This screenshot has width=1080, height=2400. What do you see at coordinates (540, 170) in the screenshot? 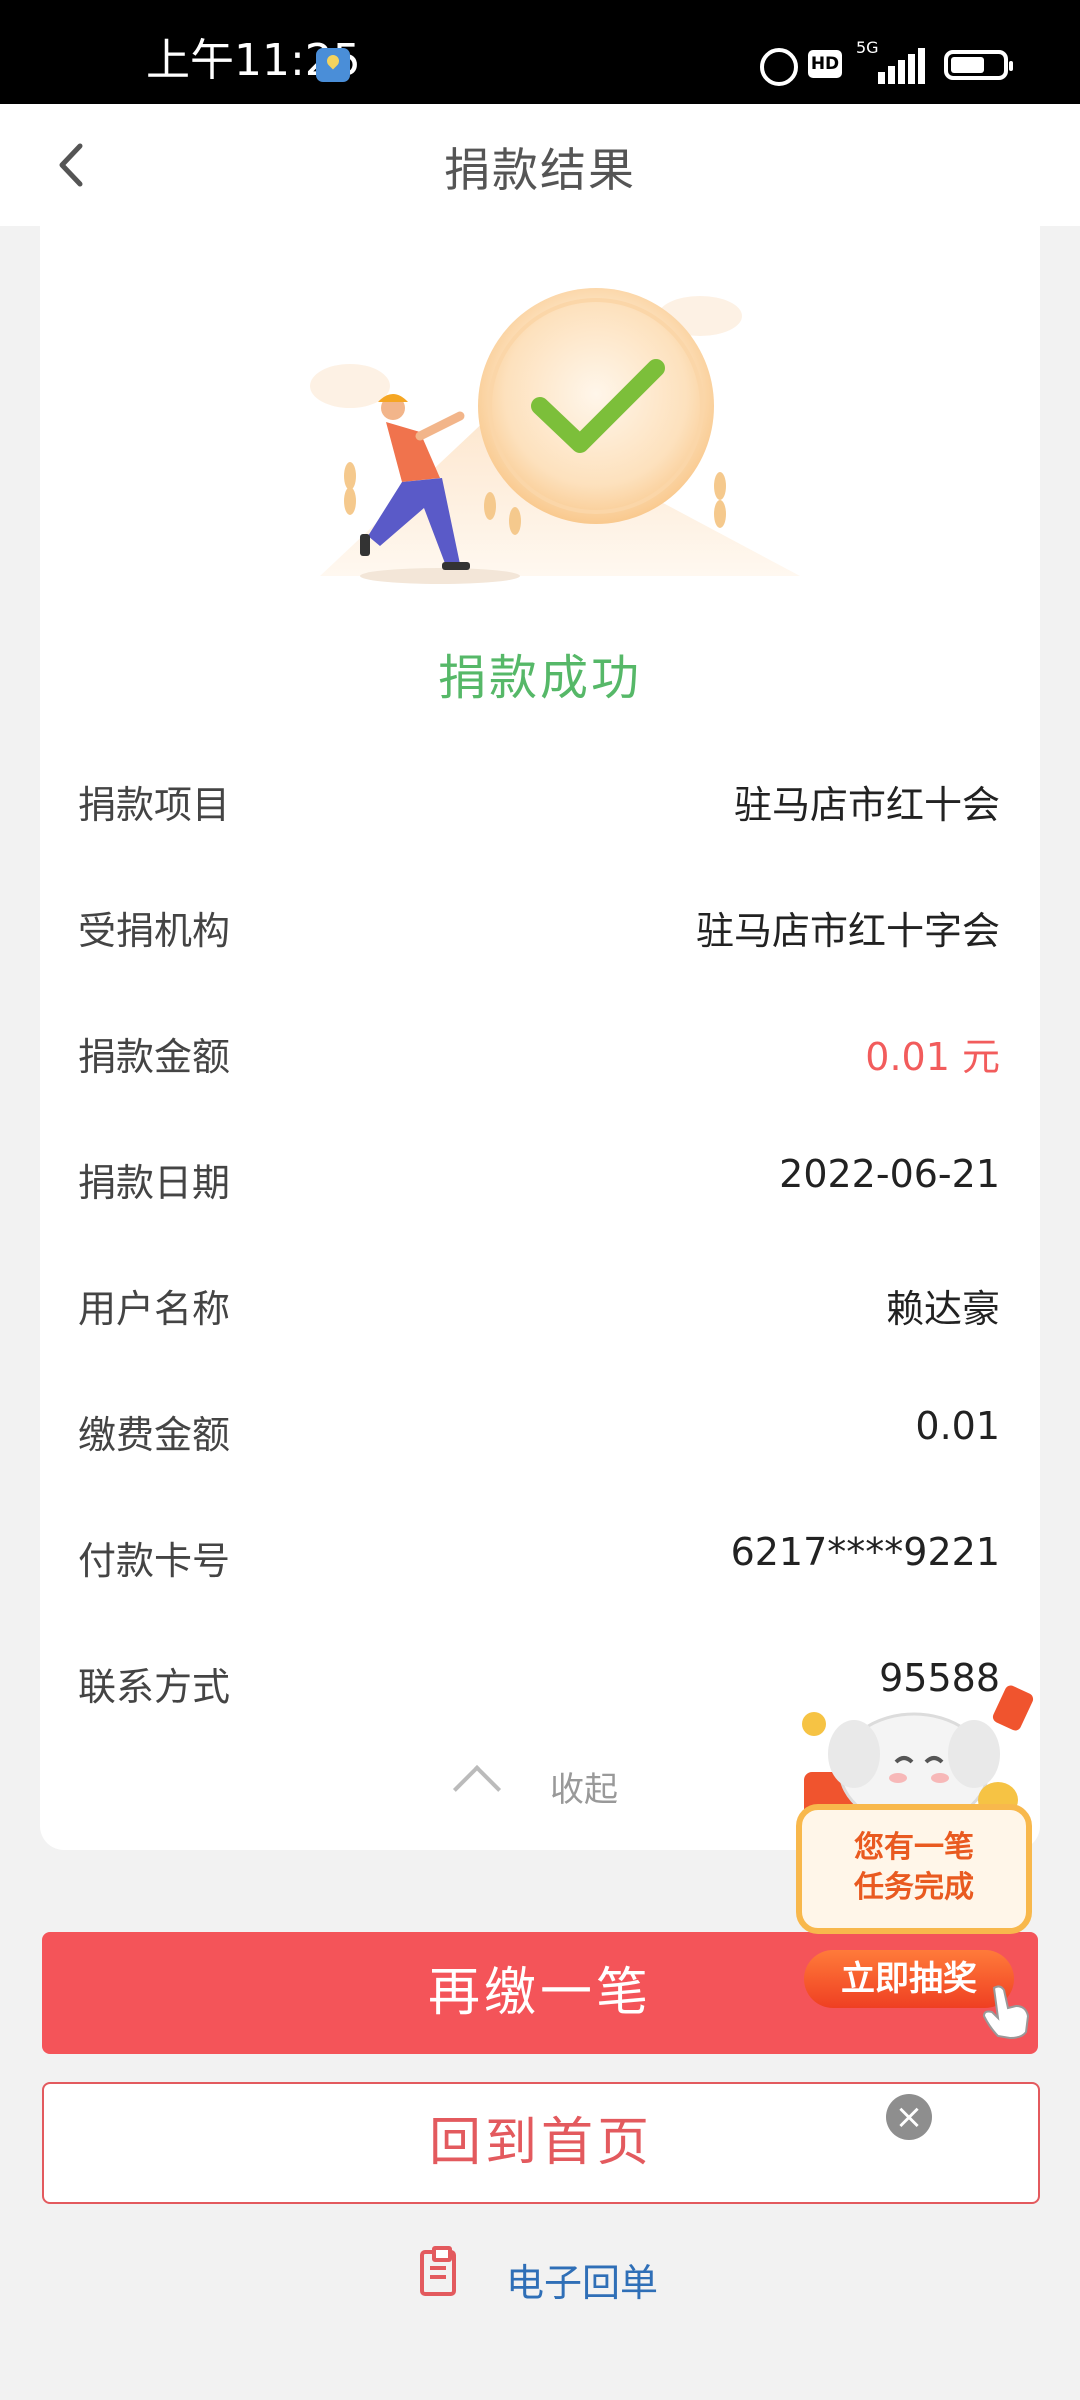
I see `page-title: 捐款结果` at bounding box center [540, 170].